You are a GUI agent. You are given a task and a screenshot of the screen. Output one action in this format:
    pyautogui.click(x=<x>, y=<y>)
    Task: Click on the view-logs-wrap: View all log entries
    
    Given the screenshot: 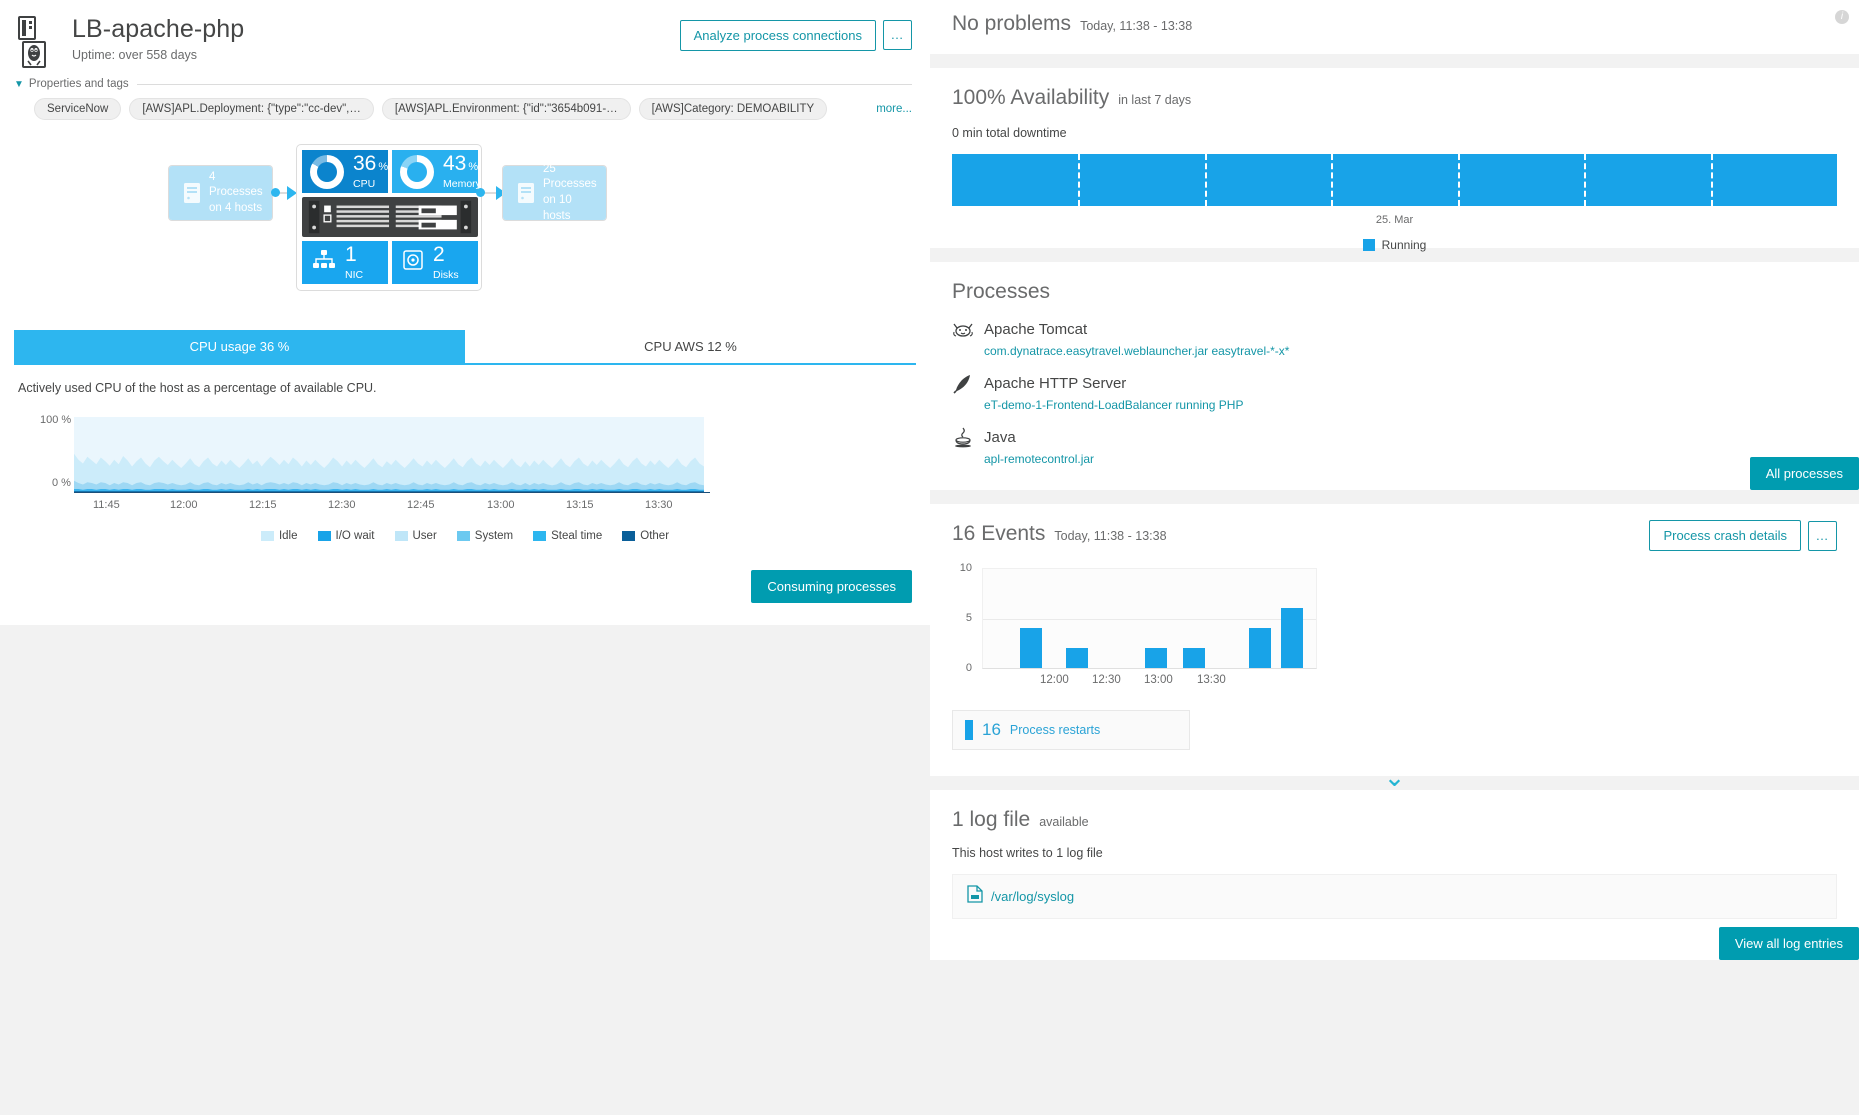 What is the action you would take?
    pyautogui.click(x=1788, y=943)
    